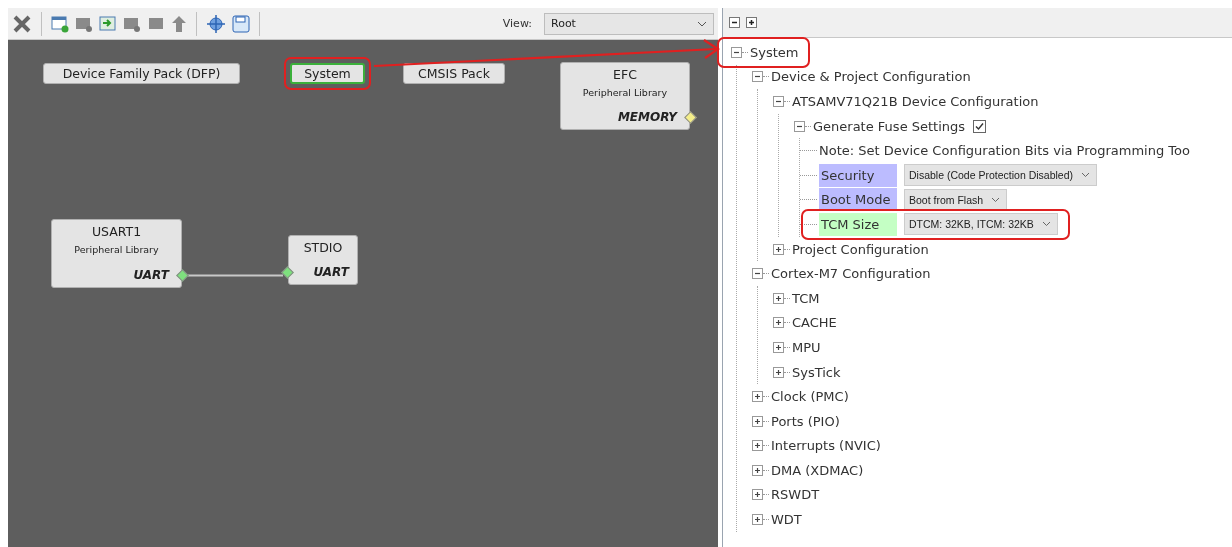 Image resolution: width=1232 pixels, height=547 pixels. Describe the element at coordinates (814, 323) in the screenshot. I see `tree-item: CACHE` at that location.